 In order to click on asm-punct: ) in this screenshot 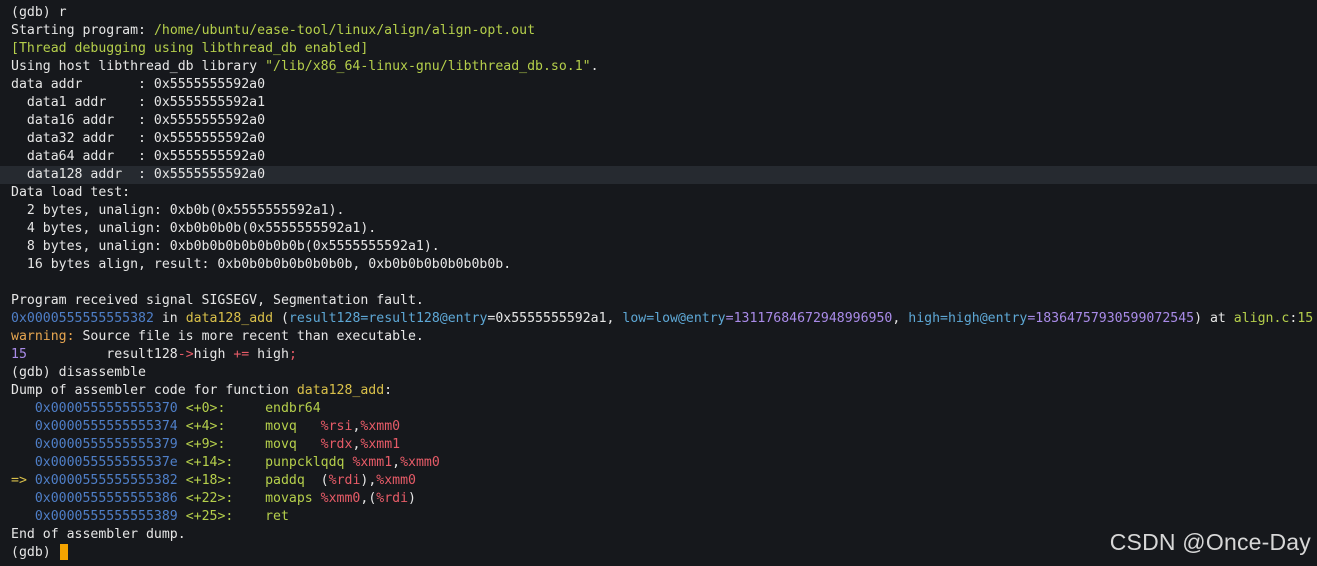, I will do `click(412, 498)`.